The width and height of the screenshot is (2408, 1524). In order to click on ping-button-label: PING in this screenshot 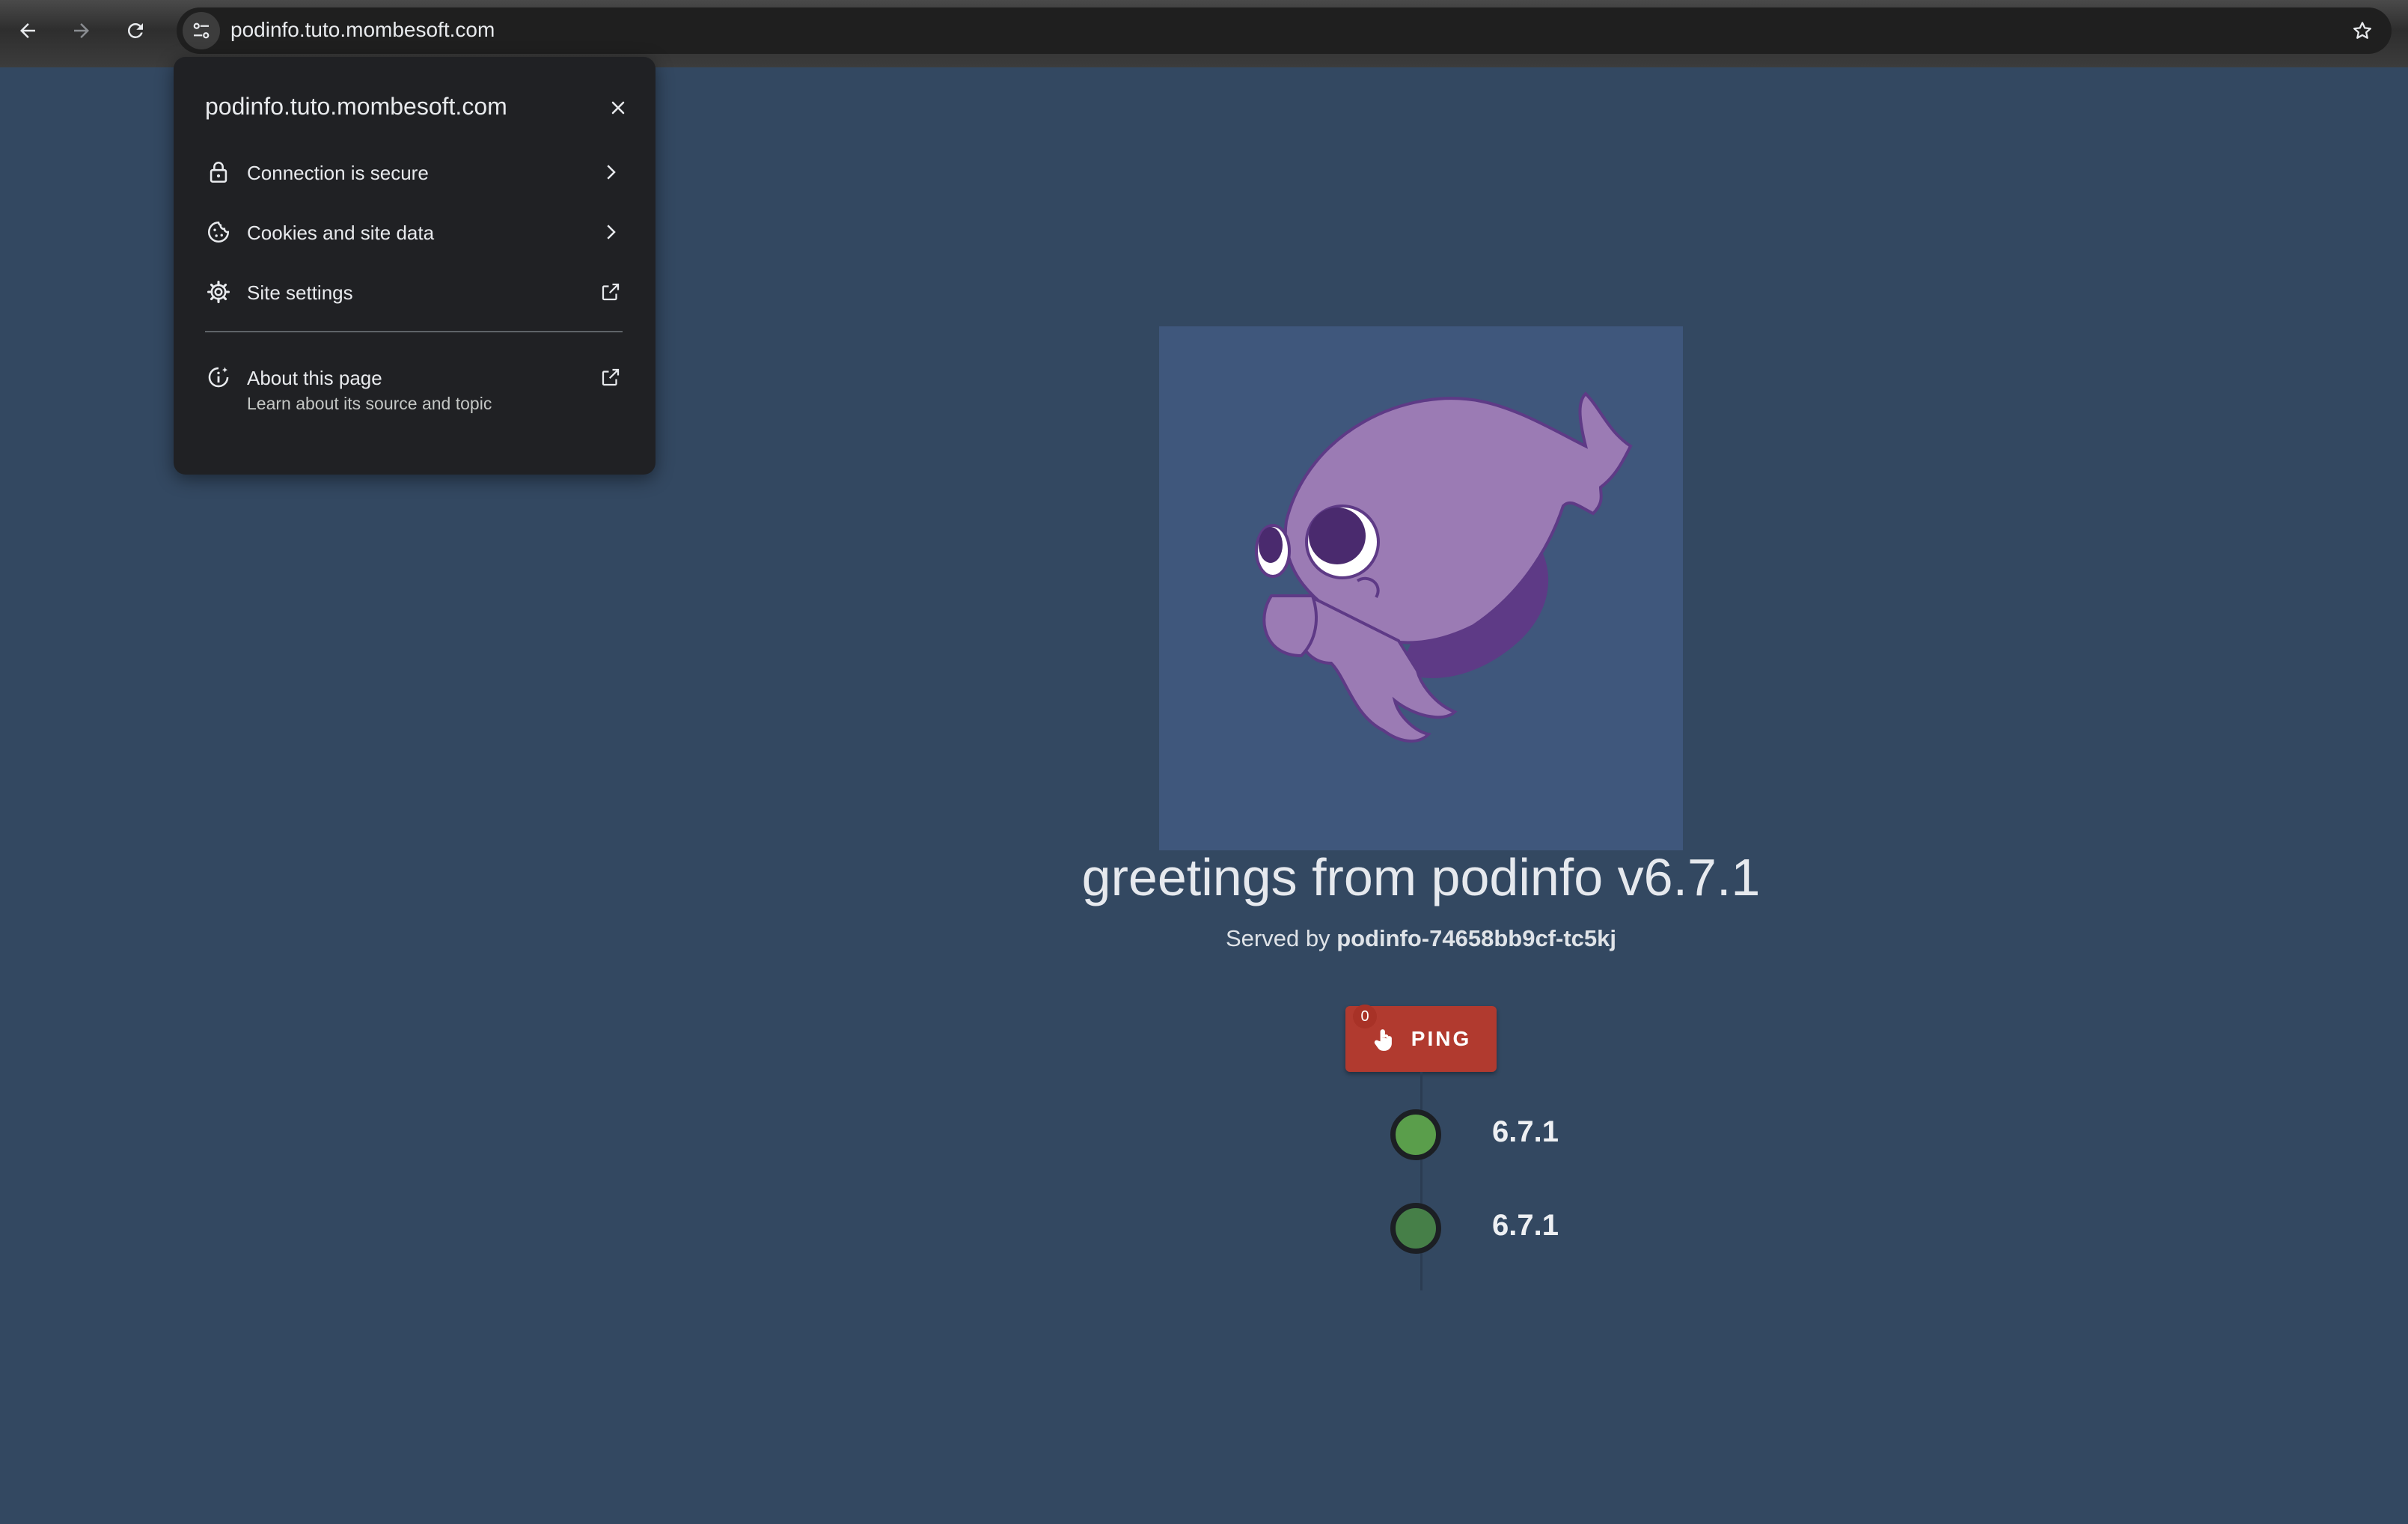, I will do `click(1441, 1038)`.